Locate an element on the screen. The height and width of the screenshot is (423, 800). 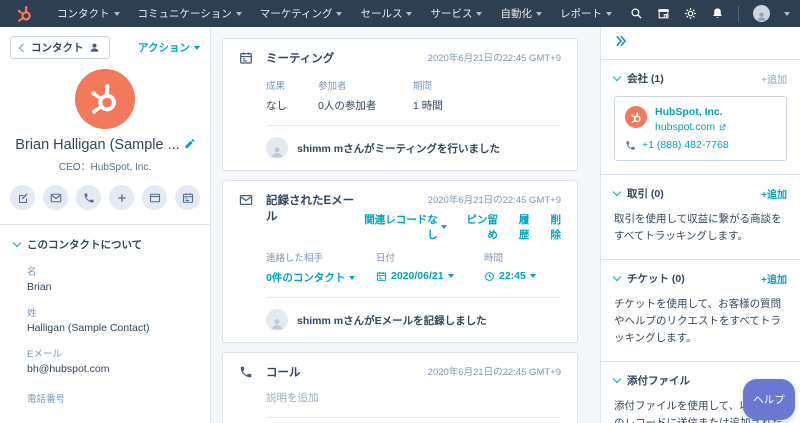
nav-item-sales: セールス is located at coordinates (386, 13).